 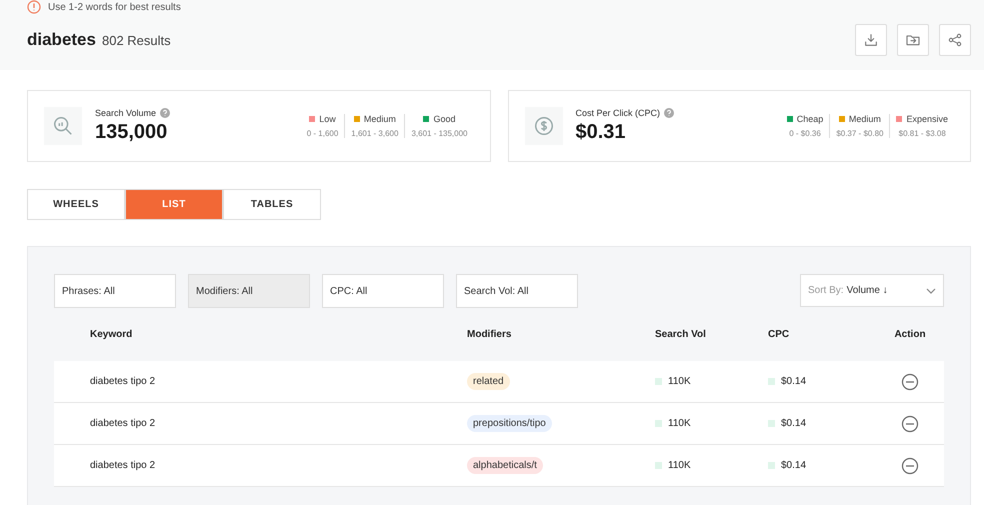 I want to click on search-term: diabetes, so click(x=61, y=40).